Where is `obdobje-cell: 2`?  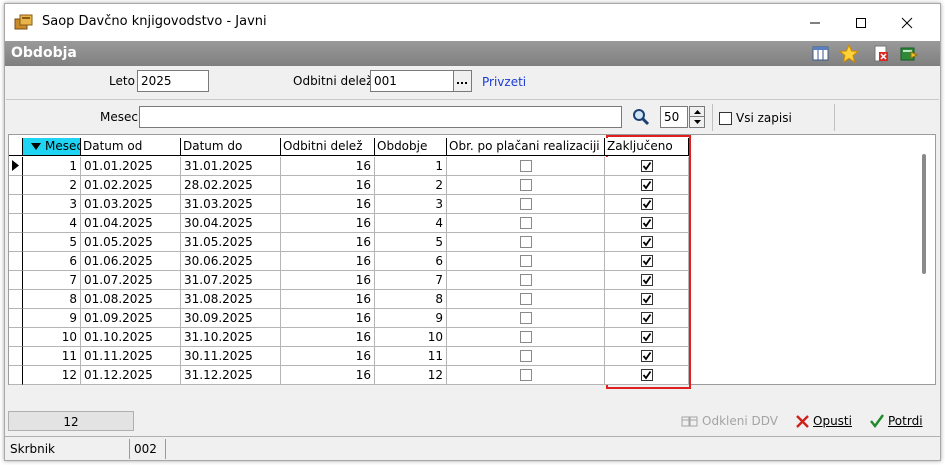 obdobje-cell: 2 is located at coordinates (411, 185).